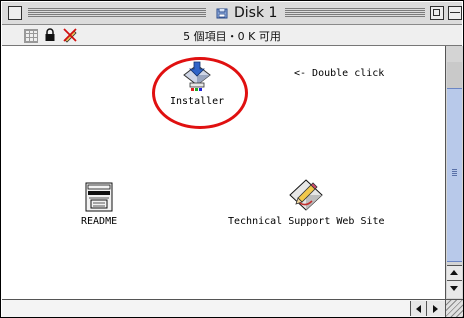  I want to click on web-link-icon, so click(306, 195).